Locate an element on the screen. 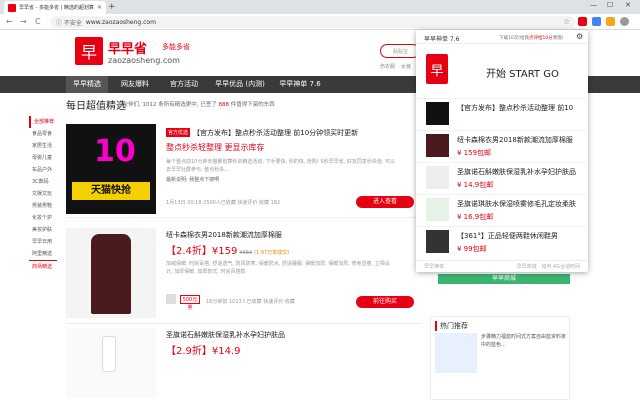 The image size is (640, 400). nav-item-god-list: 早早神单 7.6 is located at coordinates (300, 84).